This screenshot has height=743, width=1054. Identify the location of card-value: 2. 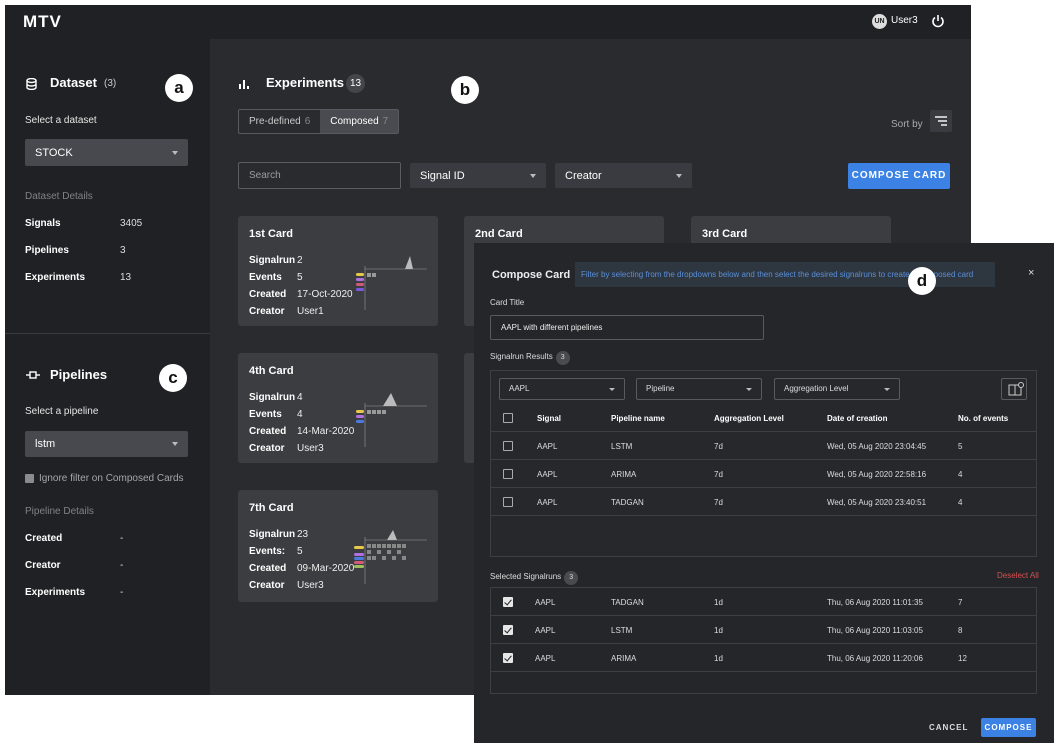
(300, 260).